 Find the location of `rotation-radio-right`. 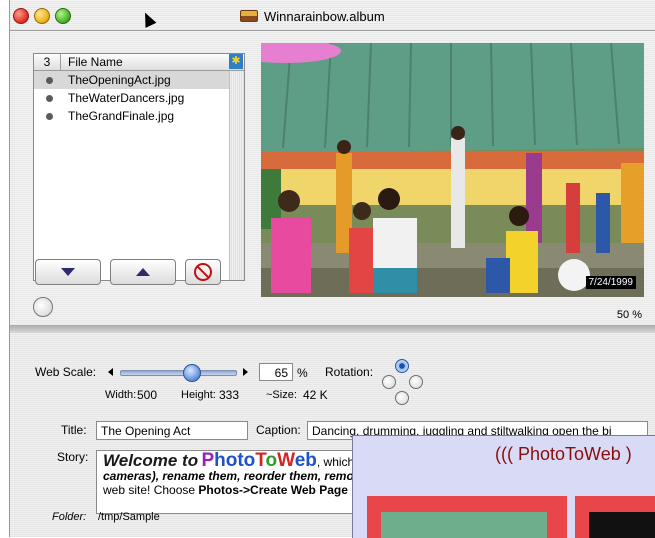

rotation-radio-right is located at coordinates (416, 382).